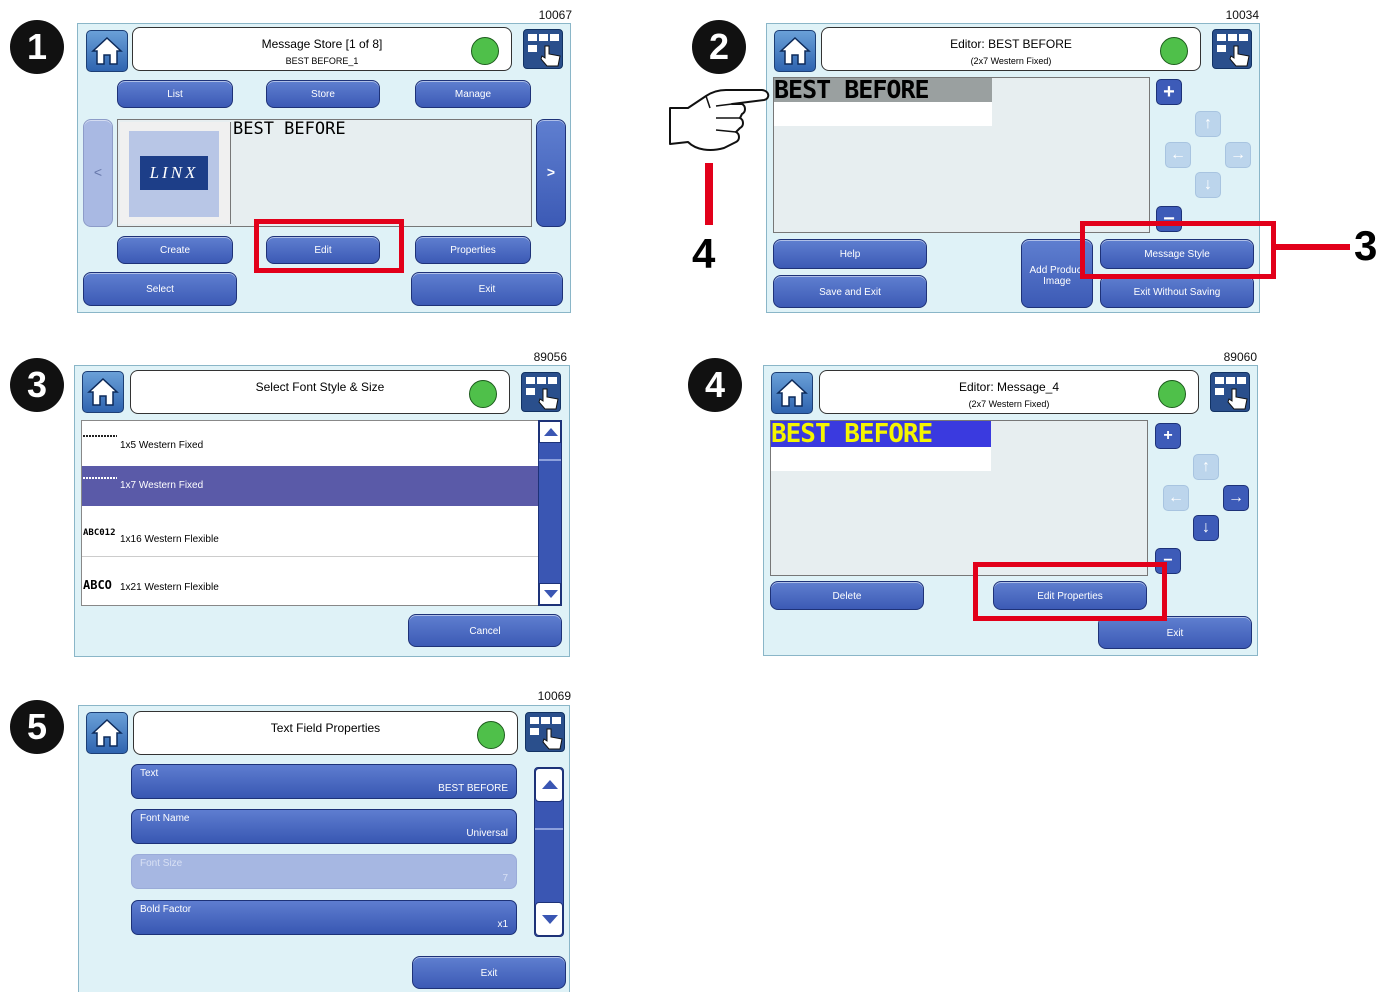  I want to click on previous-button: <, so click(98, 173).